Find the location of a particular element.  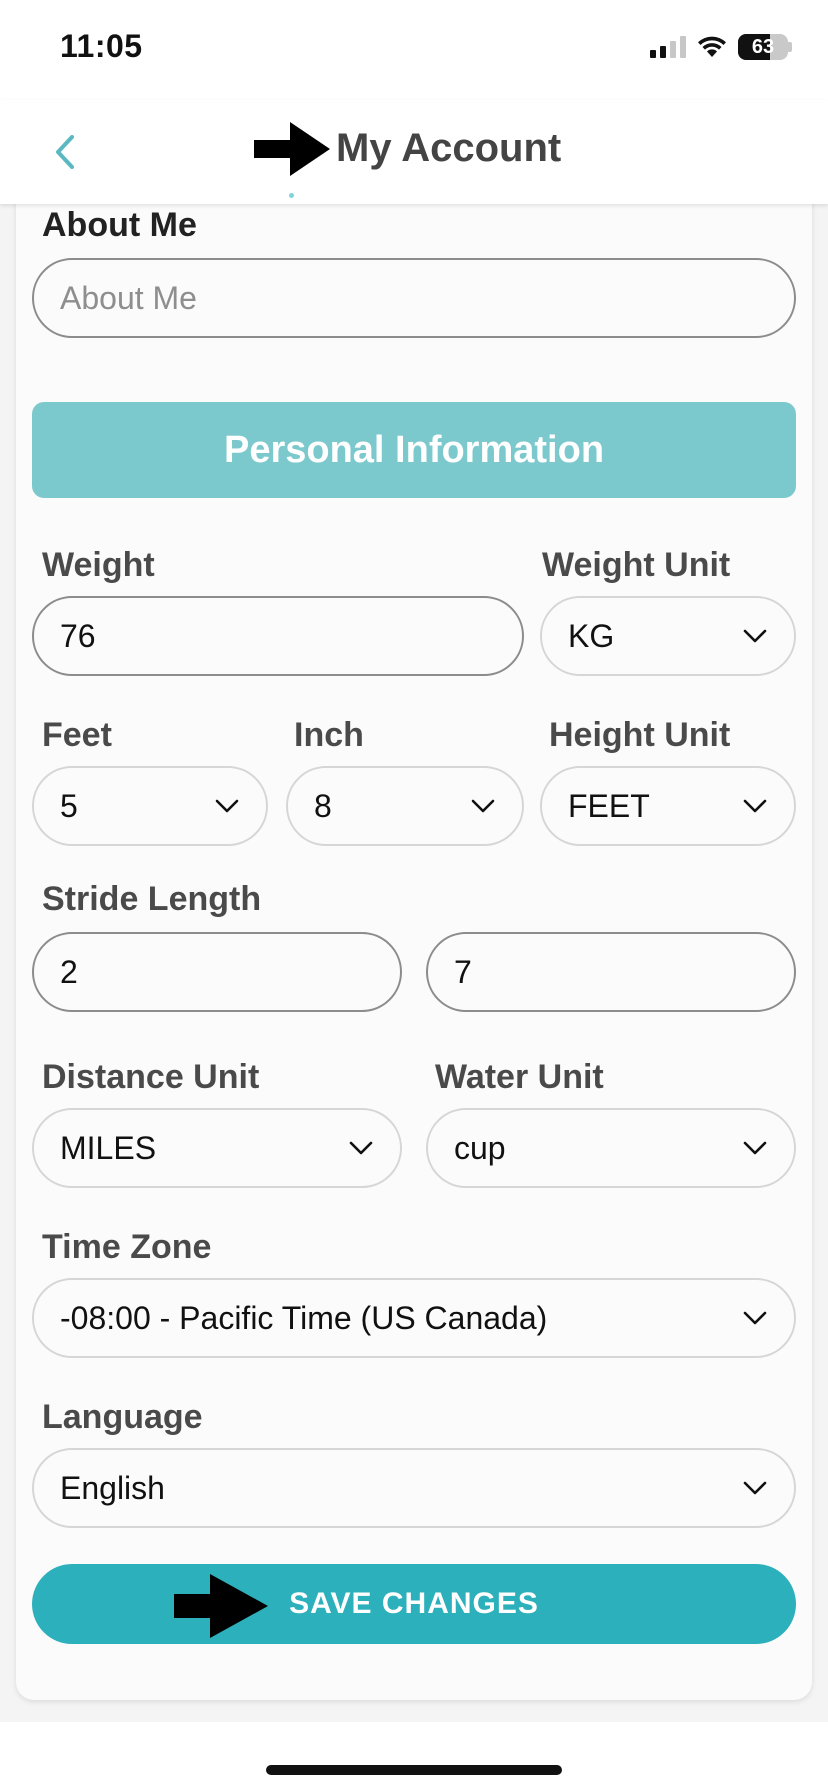

weight-value: 76 is located at coordinates (78, 635).